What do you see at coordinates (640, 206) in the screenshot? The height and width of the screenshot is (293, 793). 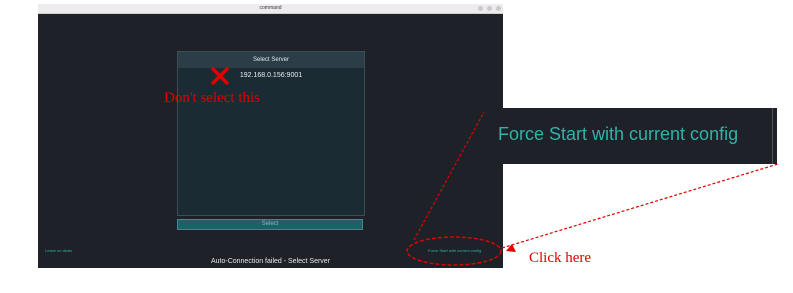 I see `callout-line-bottom` at bounding box center [640, 206].